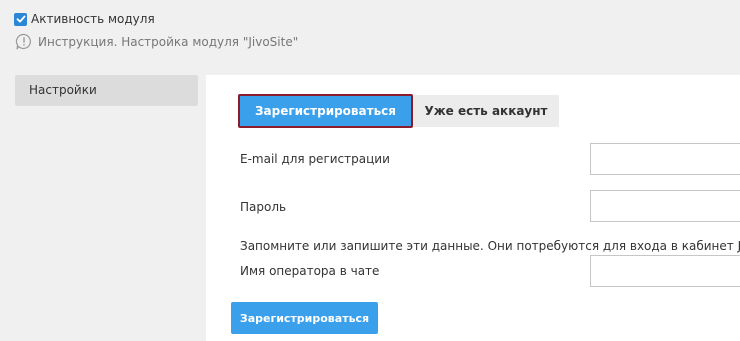  Describe the element at coordinates (304, 318) in the screenshot. I see `register-button: Зарегистрироваться` at that location.